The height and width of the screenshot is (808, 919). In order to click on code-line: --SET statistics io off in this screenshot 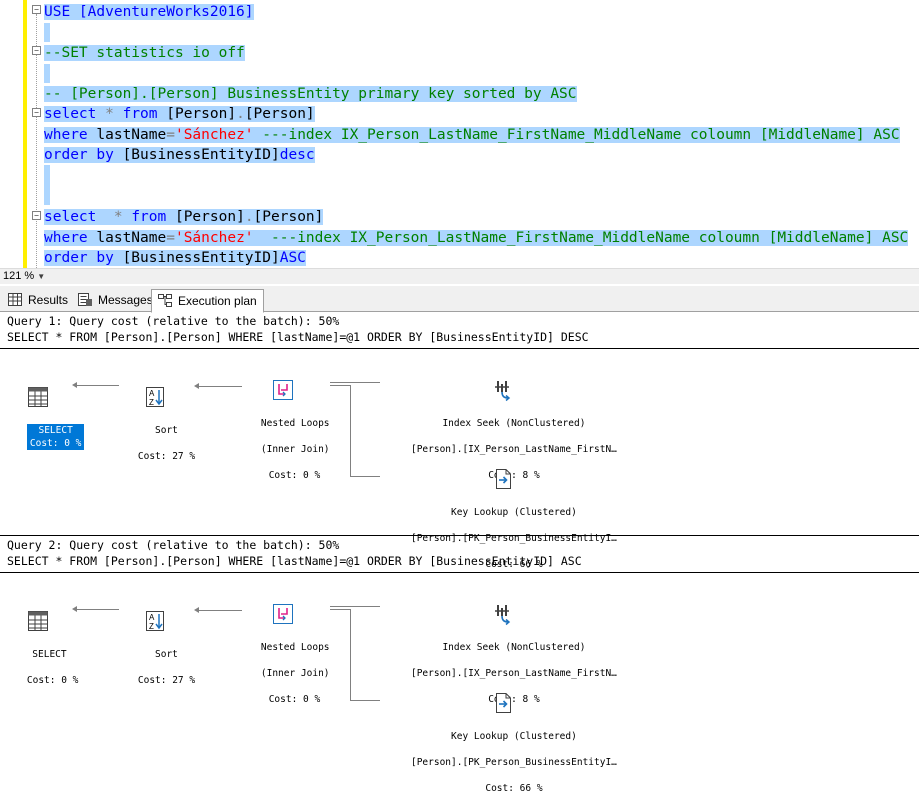, I will do `click(144, 53)`.